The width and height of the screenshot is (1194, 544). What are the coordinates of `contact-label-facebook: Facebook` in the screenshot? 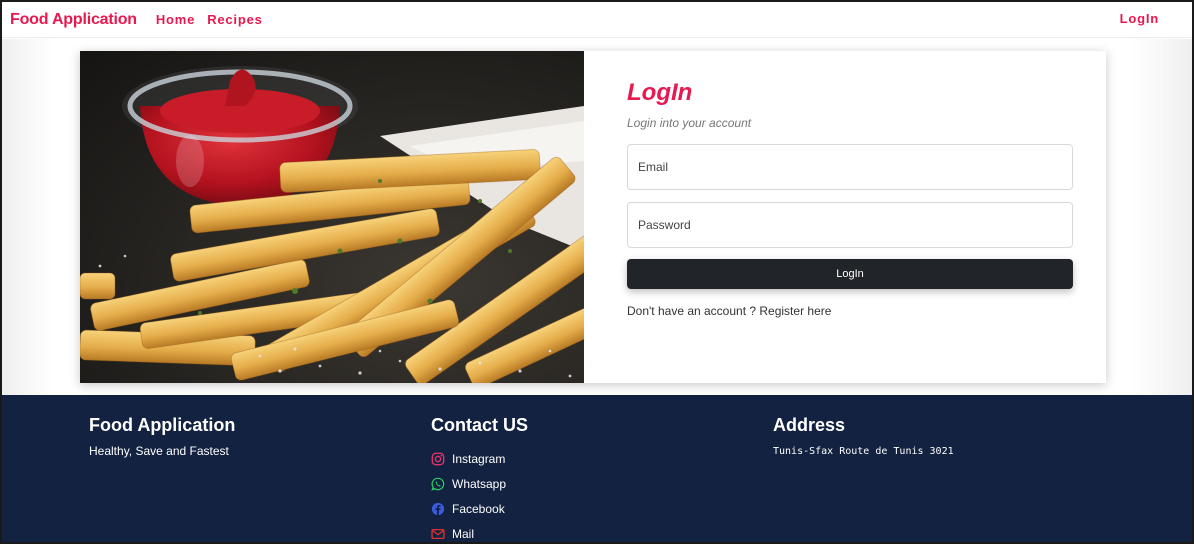 It's located at (478, 508).